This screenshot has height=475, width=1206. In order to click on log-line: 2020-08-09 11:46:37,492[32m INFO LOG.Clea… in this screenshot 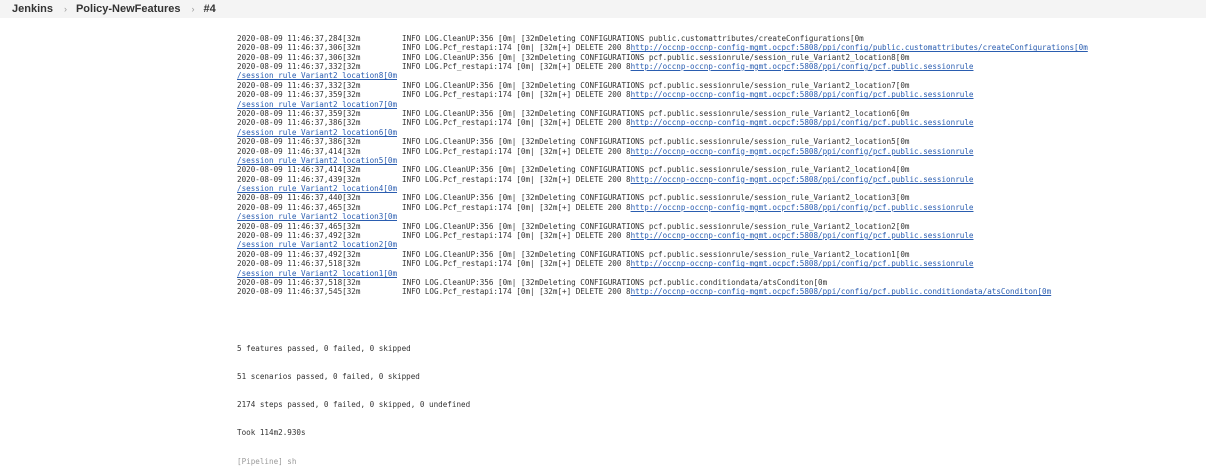, I will do `click(717, 254)`.